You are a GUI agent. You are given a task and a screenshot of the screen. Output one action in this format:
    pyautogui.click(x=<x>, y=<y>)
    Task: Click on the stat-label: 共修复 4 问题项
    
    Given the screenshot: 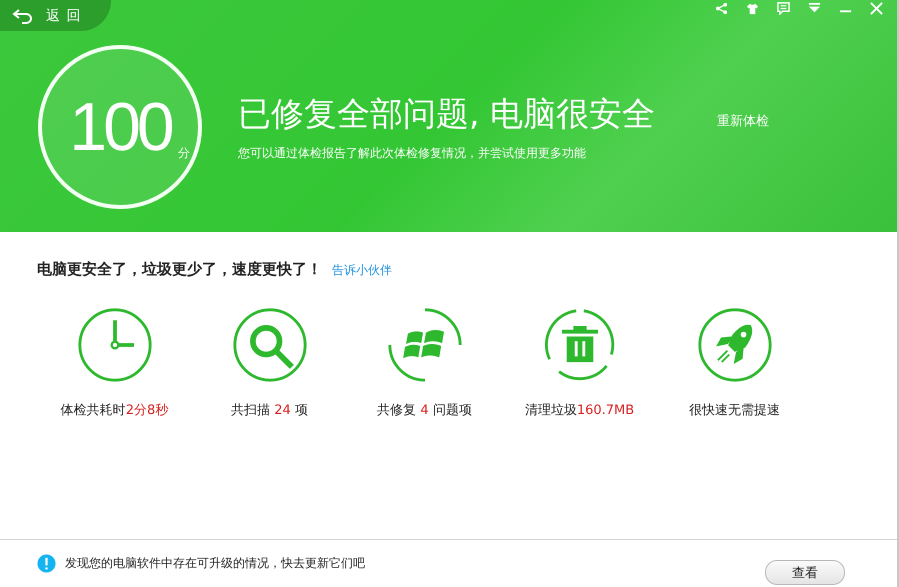 What is the action you would take?
    pyautogui.click(x=424, y=410)
    